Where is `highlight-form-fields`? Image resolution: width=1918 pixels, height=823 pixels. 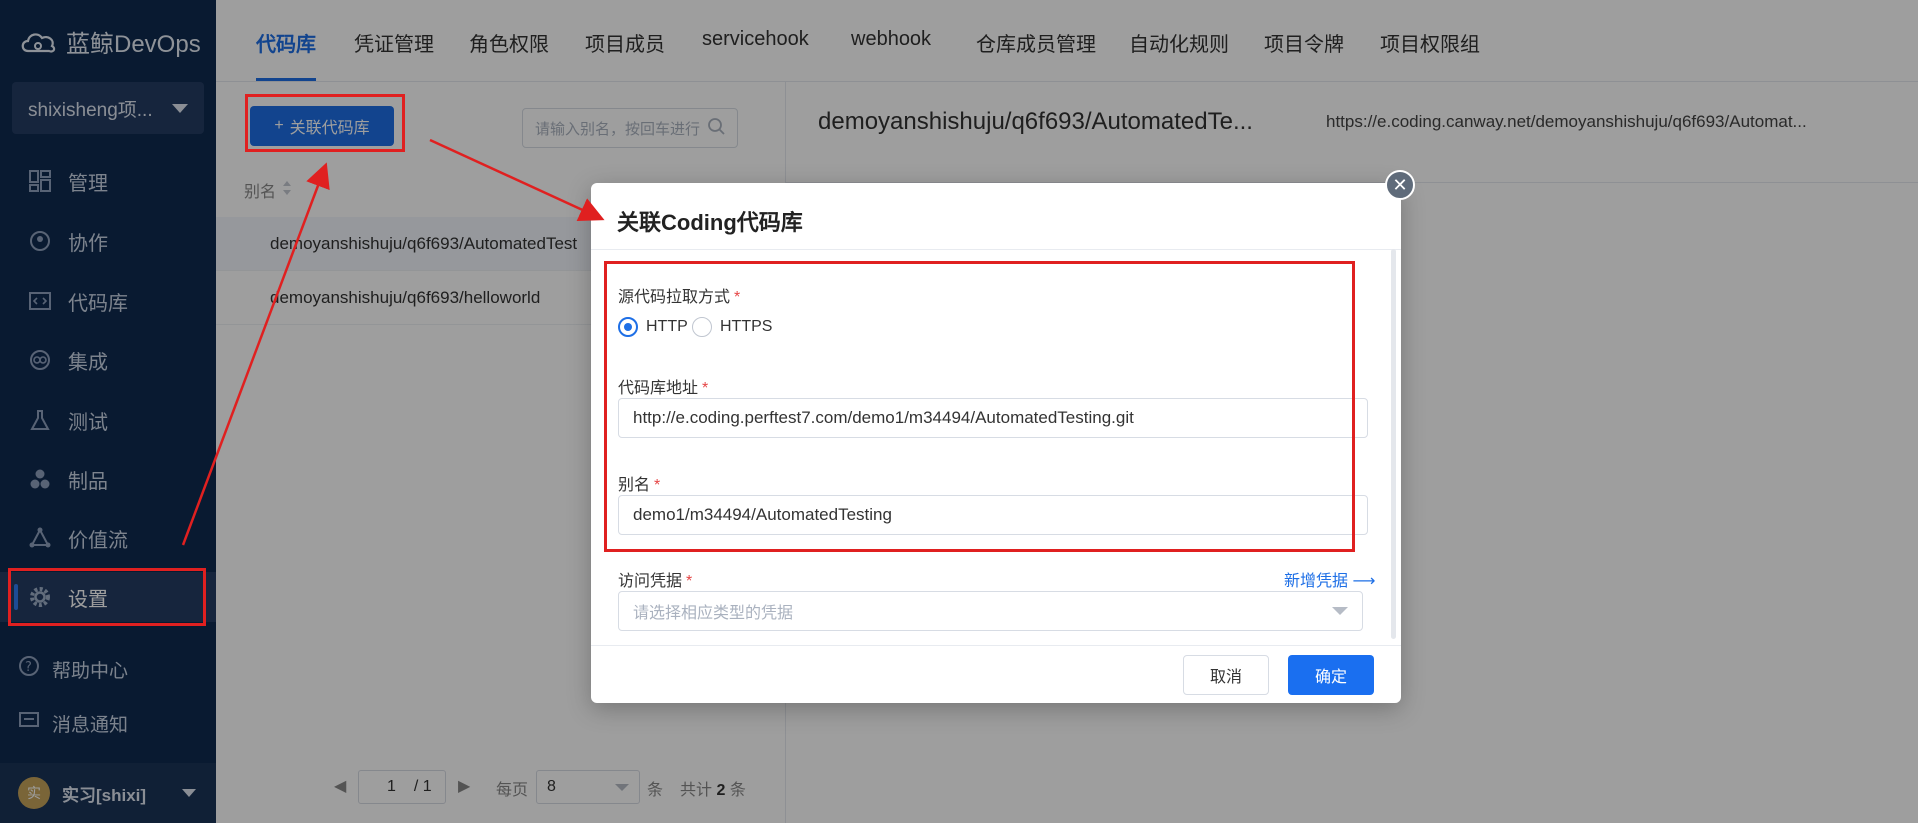 highlight-form-fields is located at coordinates (979, 406).